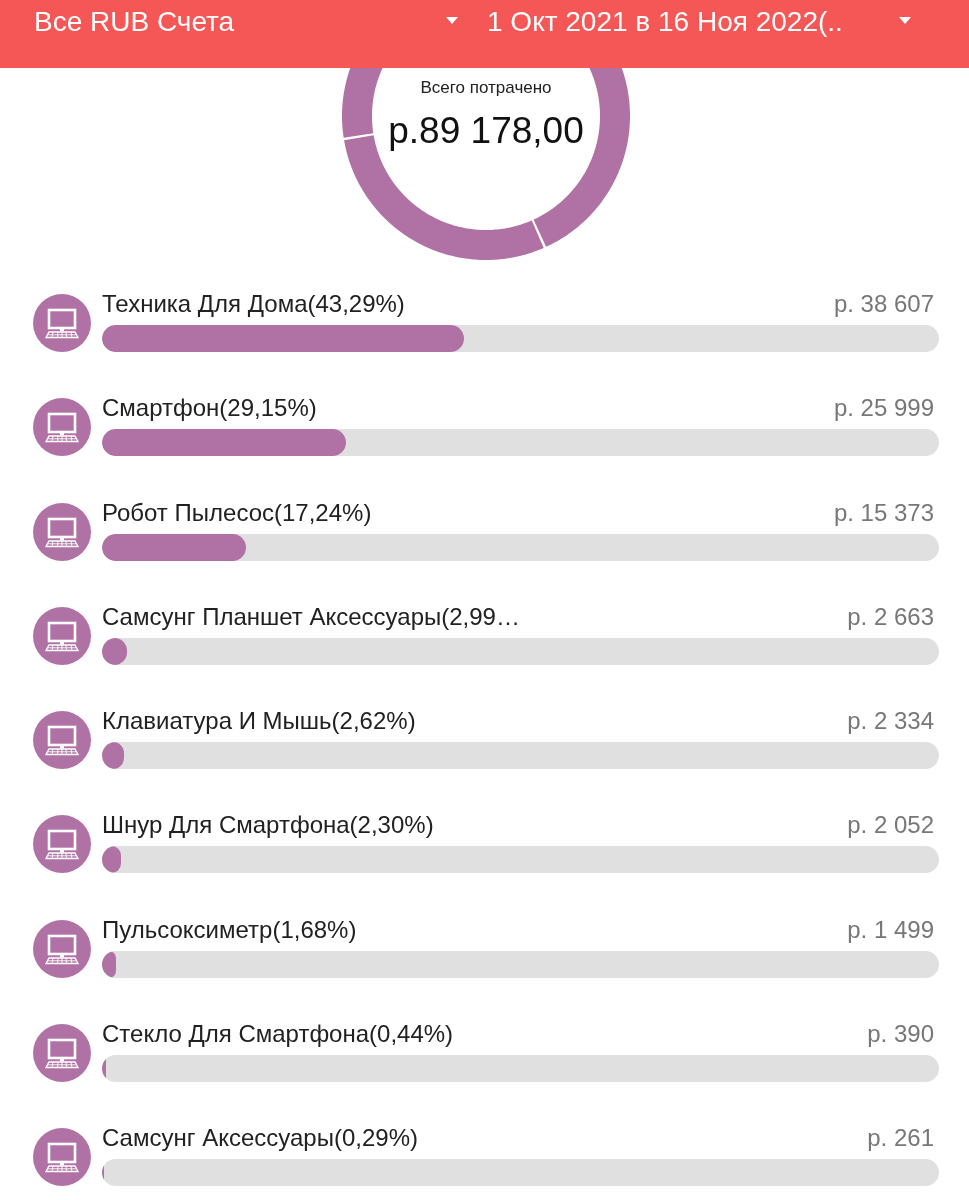 This screenshot has height=1200, width=969. Describe the element at coordinates (901, 1034) in the screenshot. I see `category-amount: р. 390` at that location.